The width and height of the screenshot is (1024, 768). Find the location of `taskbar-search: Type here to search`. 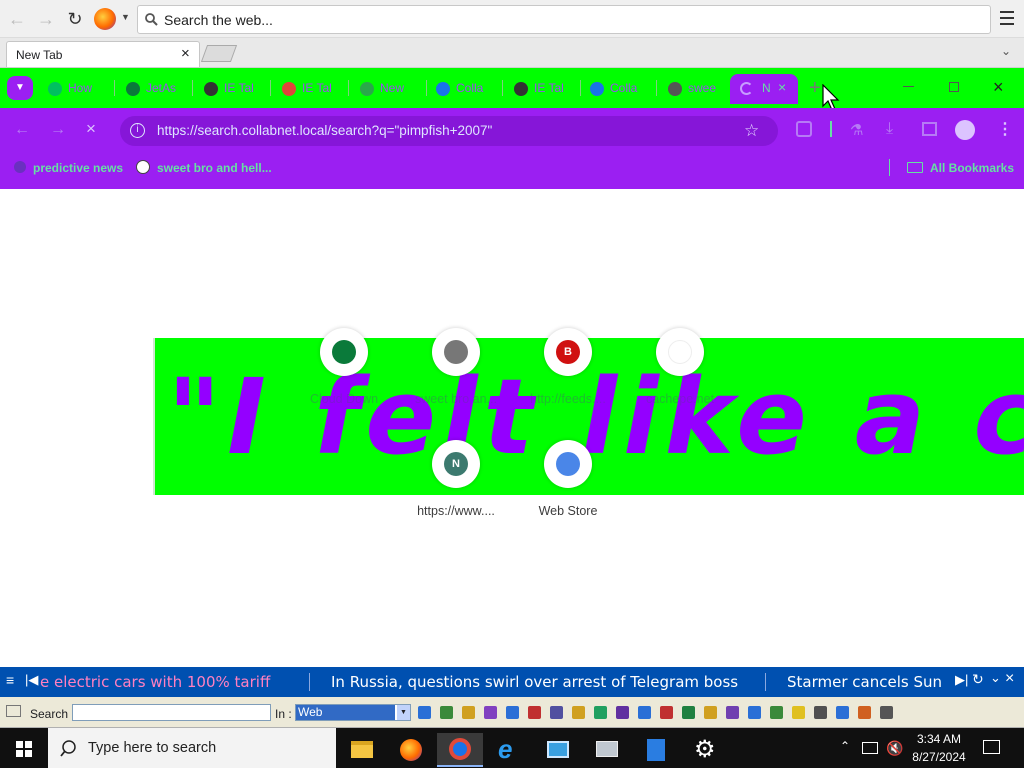

taskbar-search: Type here to search is located at coordinates (192, 748).